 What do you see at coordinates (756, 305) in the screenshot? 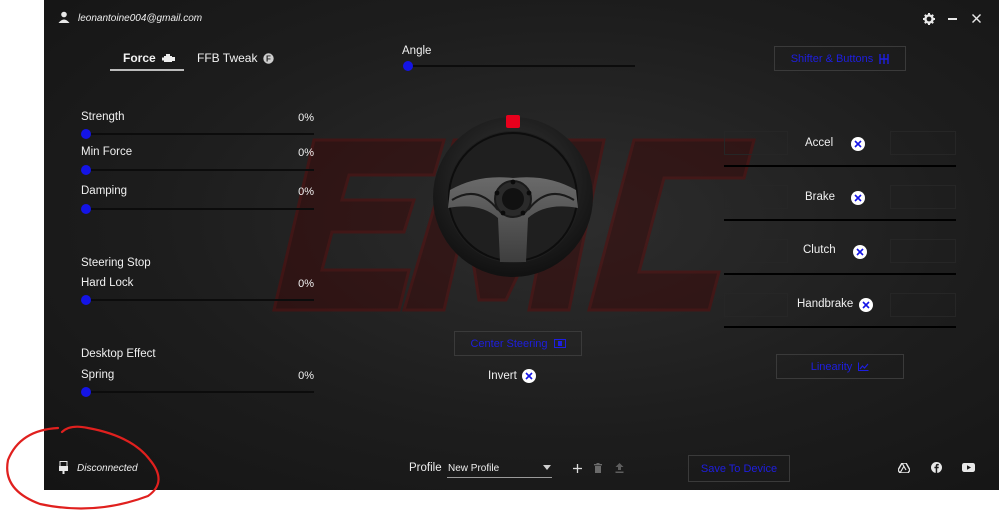
I see `handbrake-min-box` at bounding box center [756, 305].